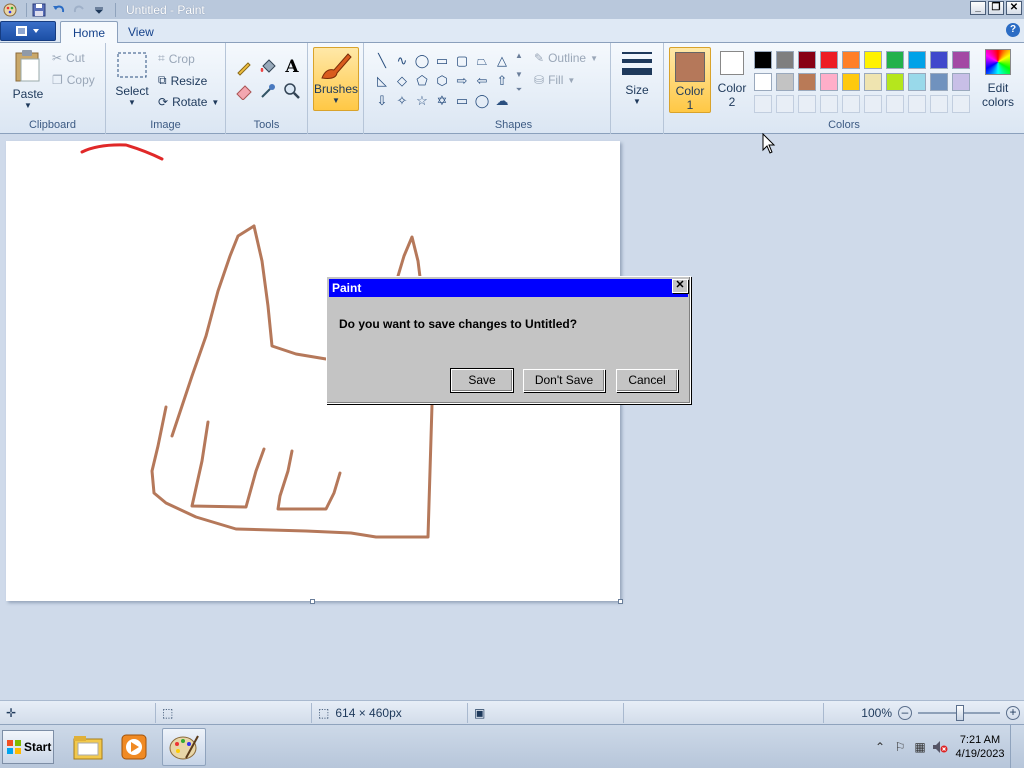 The width and height of the screenshot is (1024, 768). Describe the element at coordinates (442, 81) in the screenshot. I see `hexagon-shape-icon: ⬡` at that location.